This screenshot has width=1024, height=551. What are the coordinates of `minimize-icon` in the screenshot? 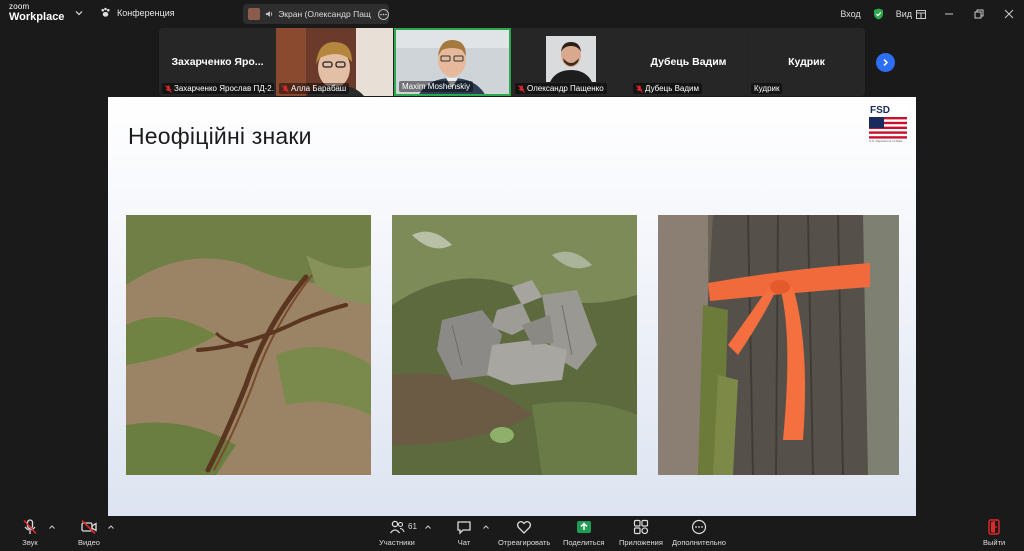 It's located at (949, 14).